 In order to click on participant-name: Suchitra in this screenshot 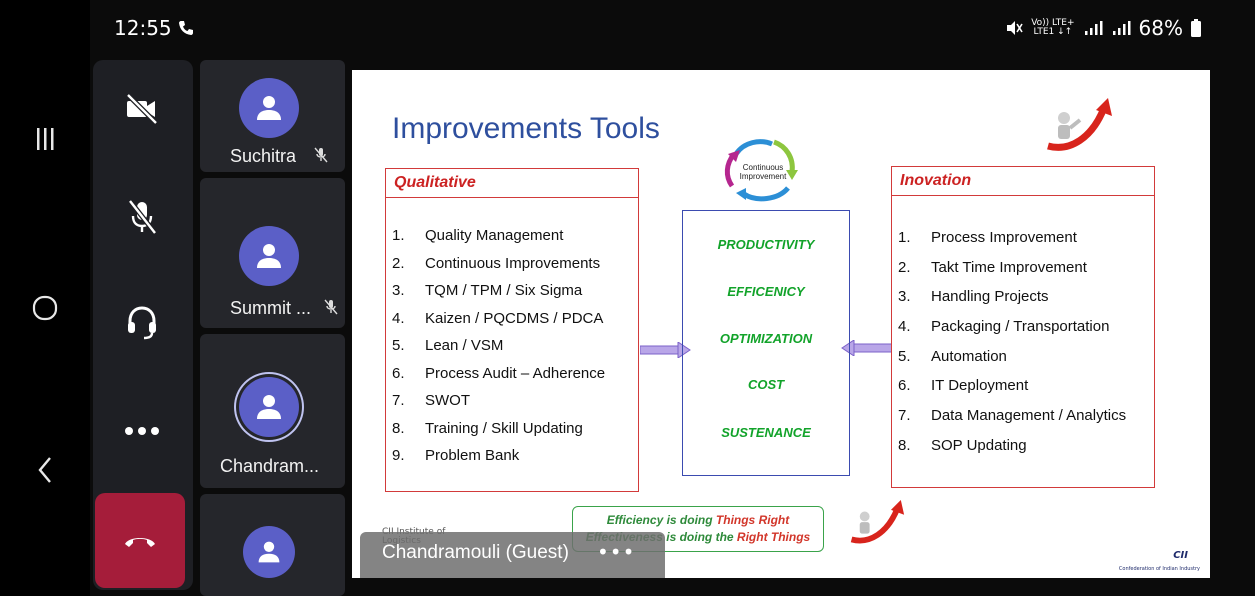, I will do `click(263, 156)`.